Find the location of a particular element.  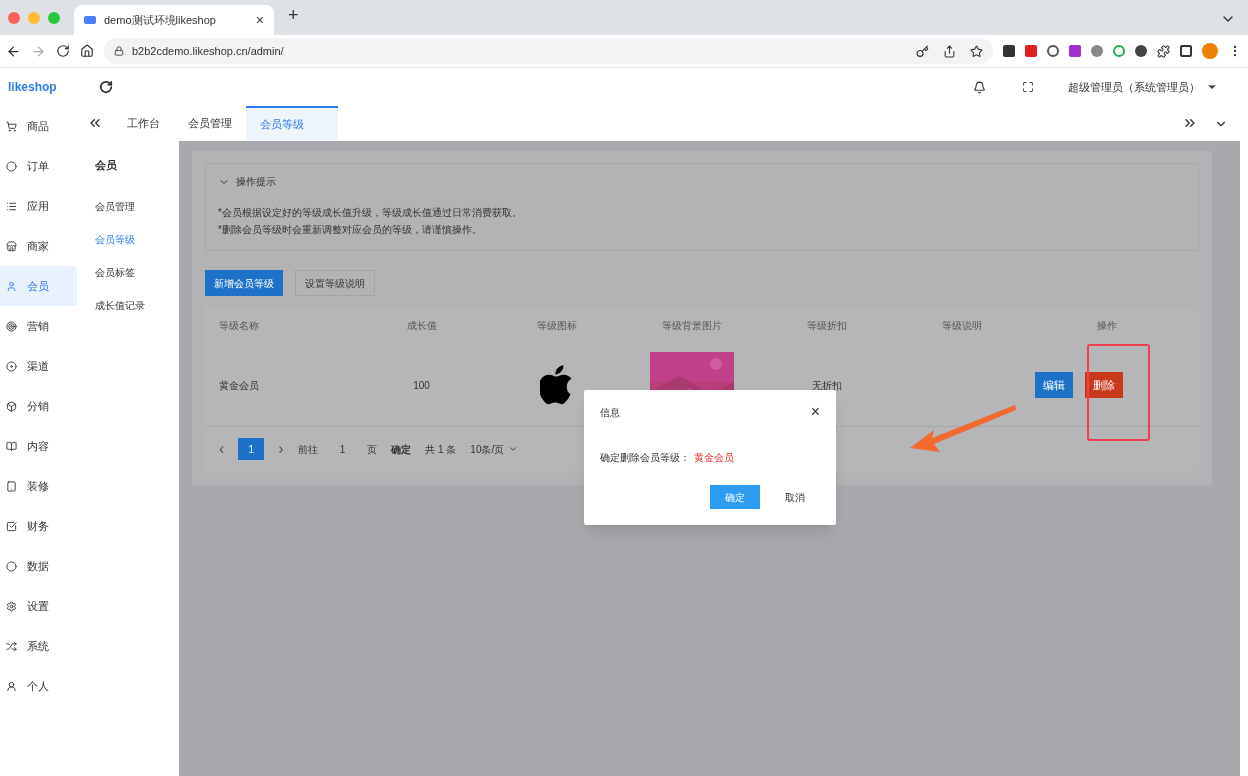

next-page-button: › is located at coordinates (281, 449).